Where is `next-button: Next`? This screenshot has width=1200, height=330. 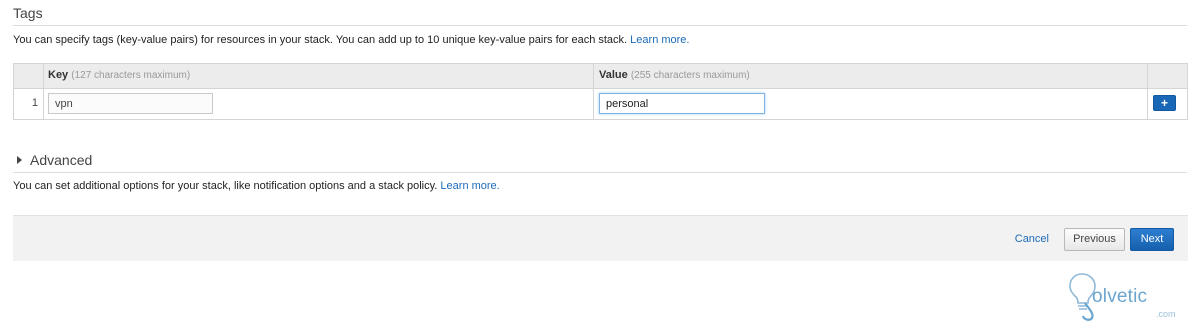 next-button: Next is located at coordinates (1152, 239).